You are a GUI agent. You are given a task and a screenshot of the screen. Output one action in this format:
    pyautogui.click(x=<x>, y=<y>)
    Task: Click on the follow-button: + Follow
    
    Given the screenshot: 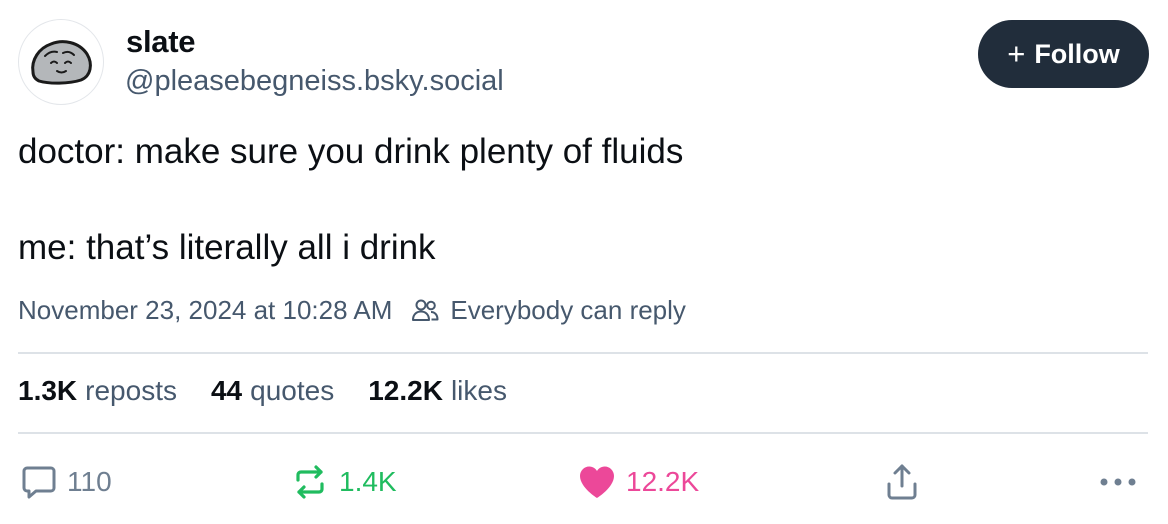 What is the action you would take?
    pyautogui.click(x=1063, y=54)
    